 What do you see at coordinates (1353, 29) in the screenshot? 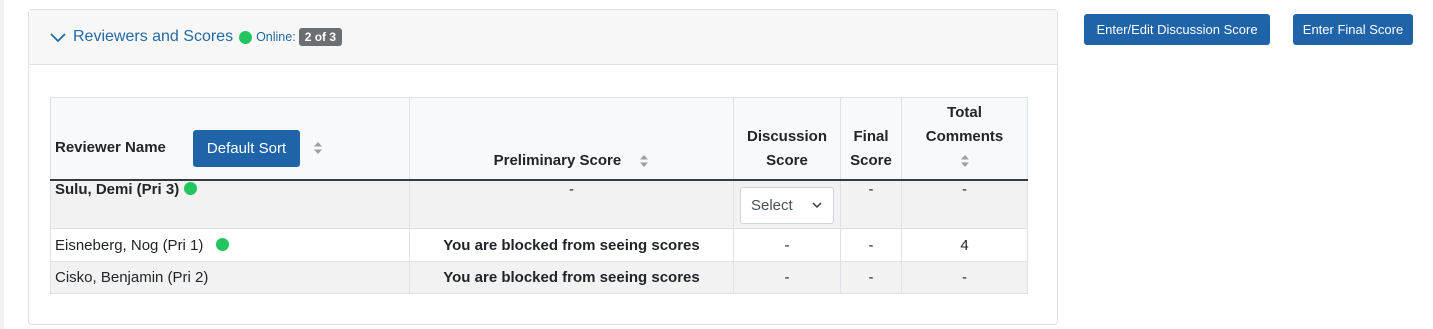
I see `enter-final-score-button: Enter Final Score` at bounding box center [1353, 29].